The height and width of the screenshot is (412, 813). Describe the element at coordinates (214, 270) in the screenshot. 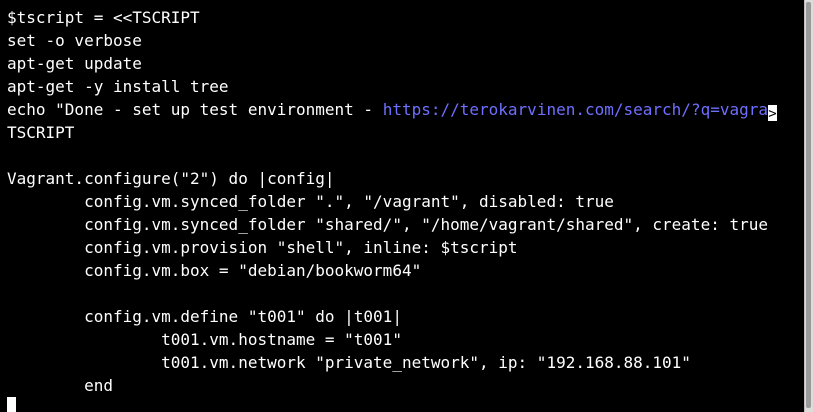

I see `code-line-12: config.vm.box = "debian/bookworm64"` at that location.